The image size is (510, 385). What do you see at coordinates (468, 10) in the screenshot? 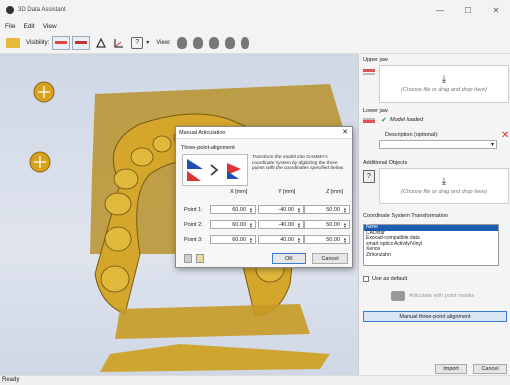
I see `maximize-button: ☐` at bounding box center [468, 10].